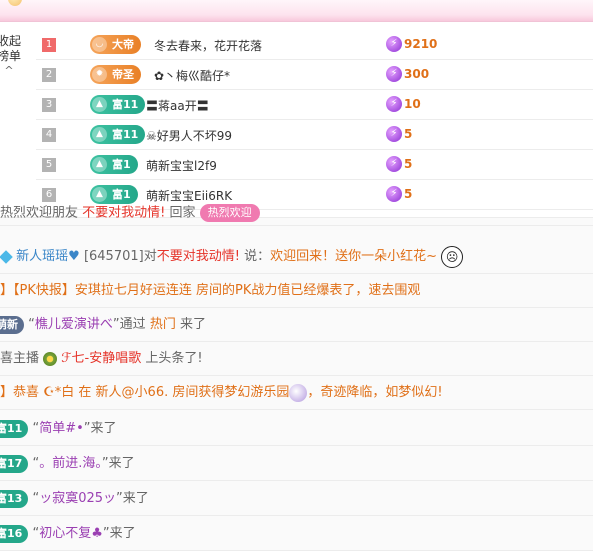 The height and width of the screenshot is (551, 593). What do you see at coordinates (314, 45) in the screenshot?
I see `rank-row: 1 ◡ 大帝 冬去春来，花开花落 ⚡ 9210` at bounding box center [314, 45].